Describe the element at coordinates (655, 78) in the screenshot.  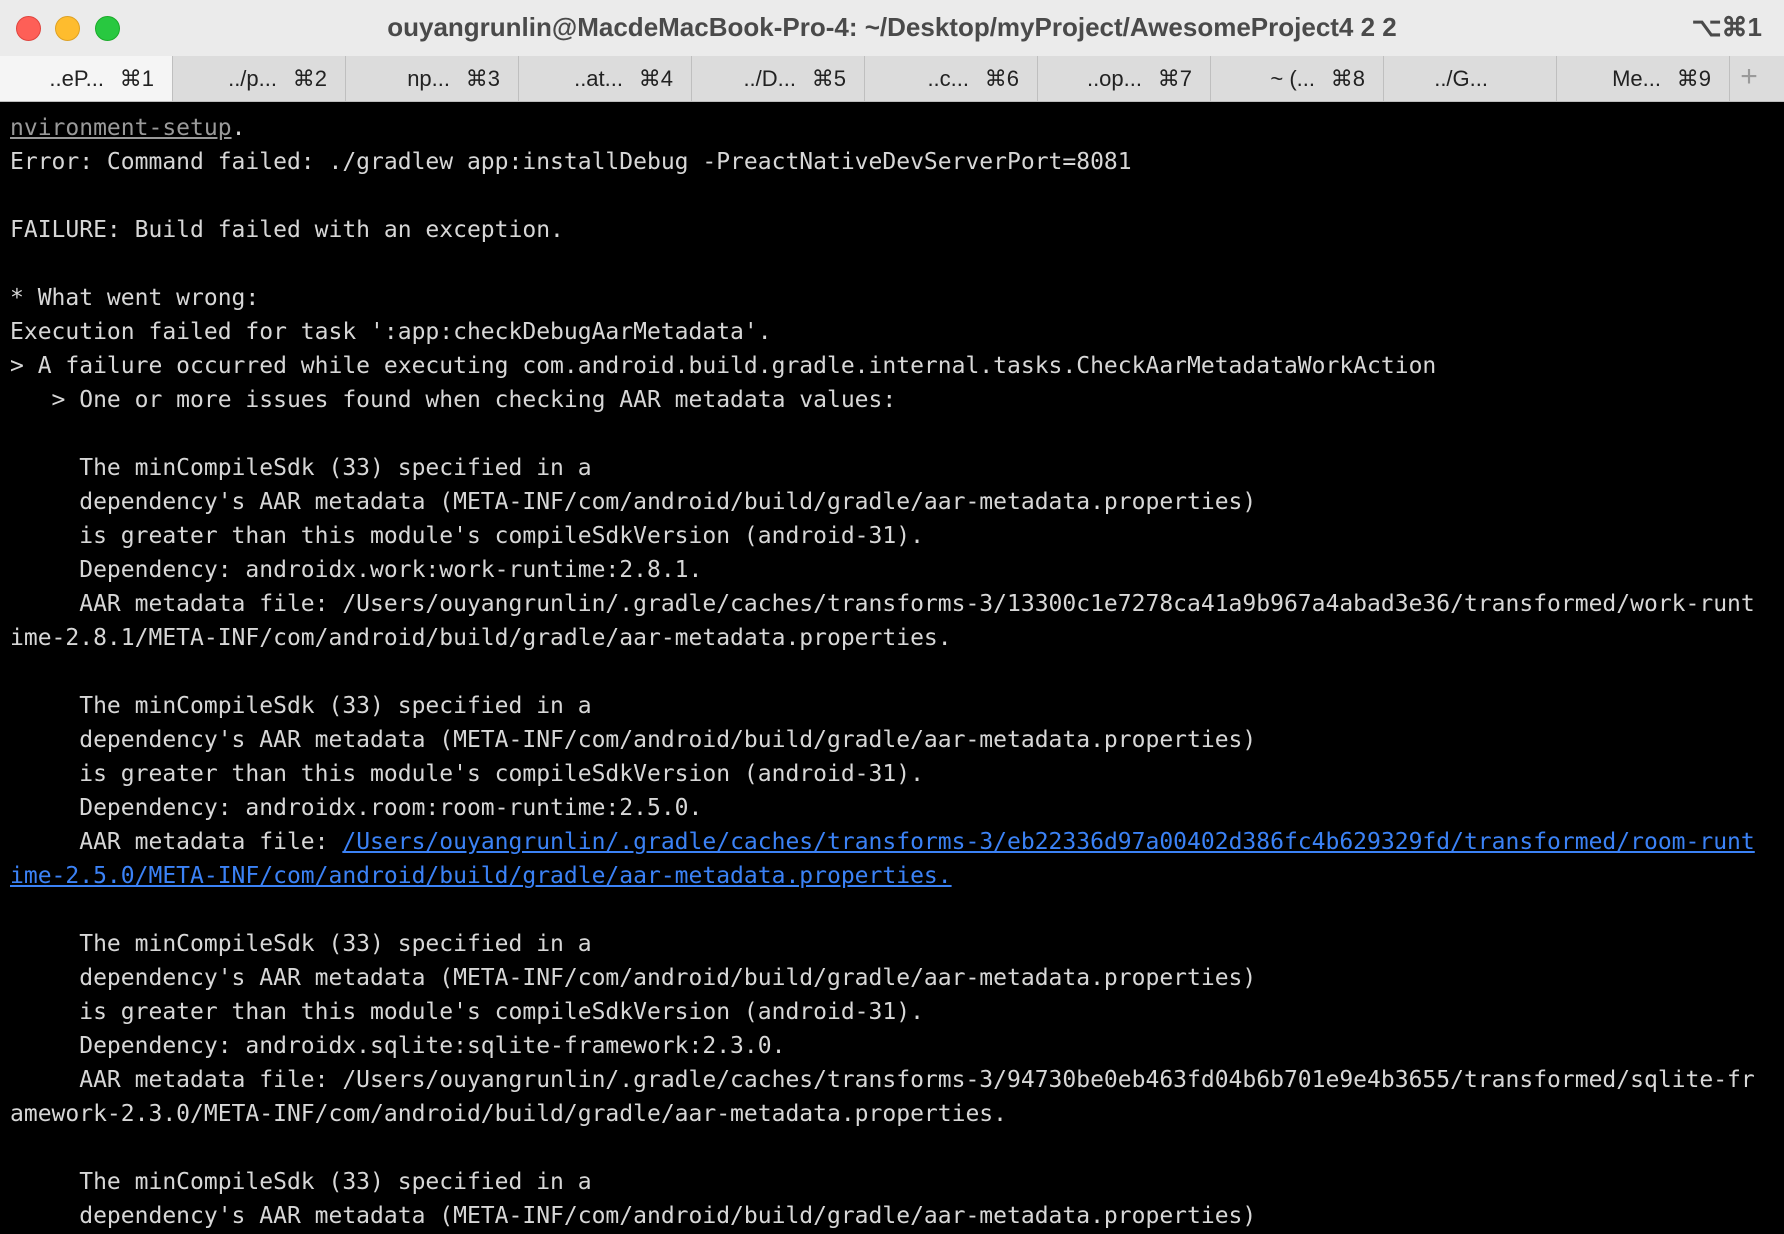
I see `tab-shortcut: ⌘4` at that location.